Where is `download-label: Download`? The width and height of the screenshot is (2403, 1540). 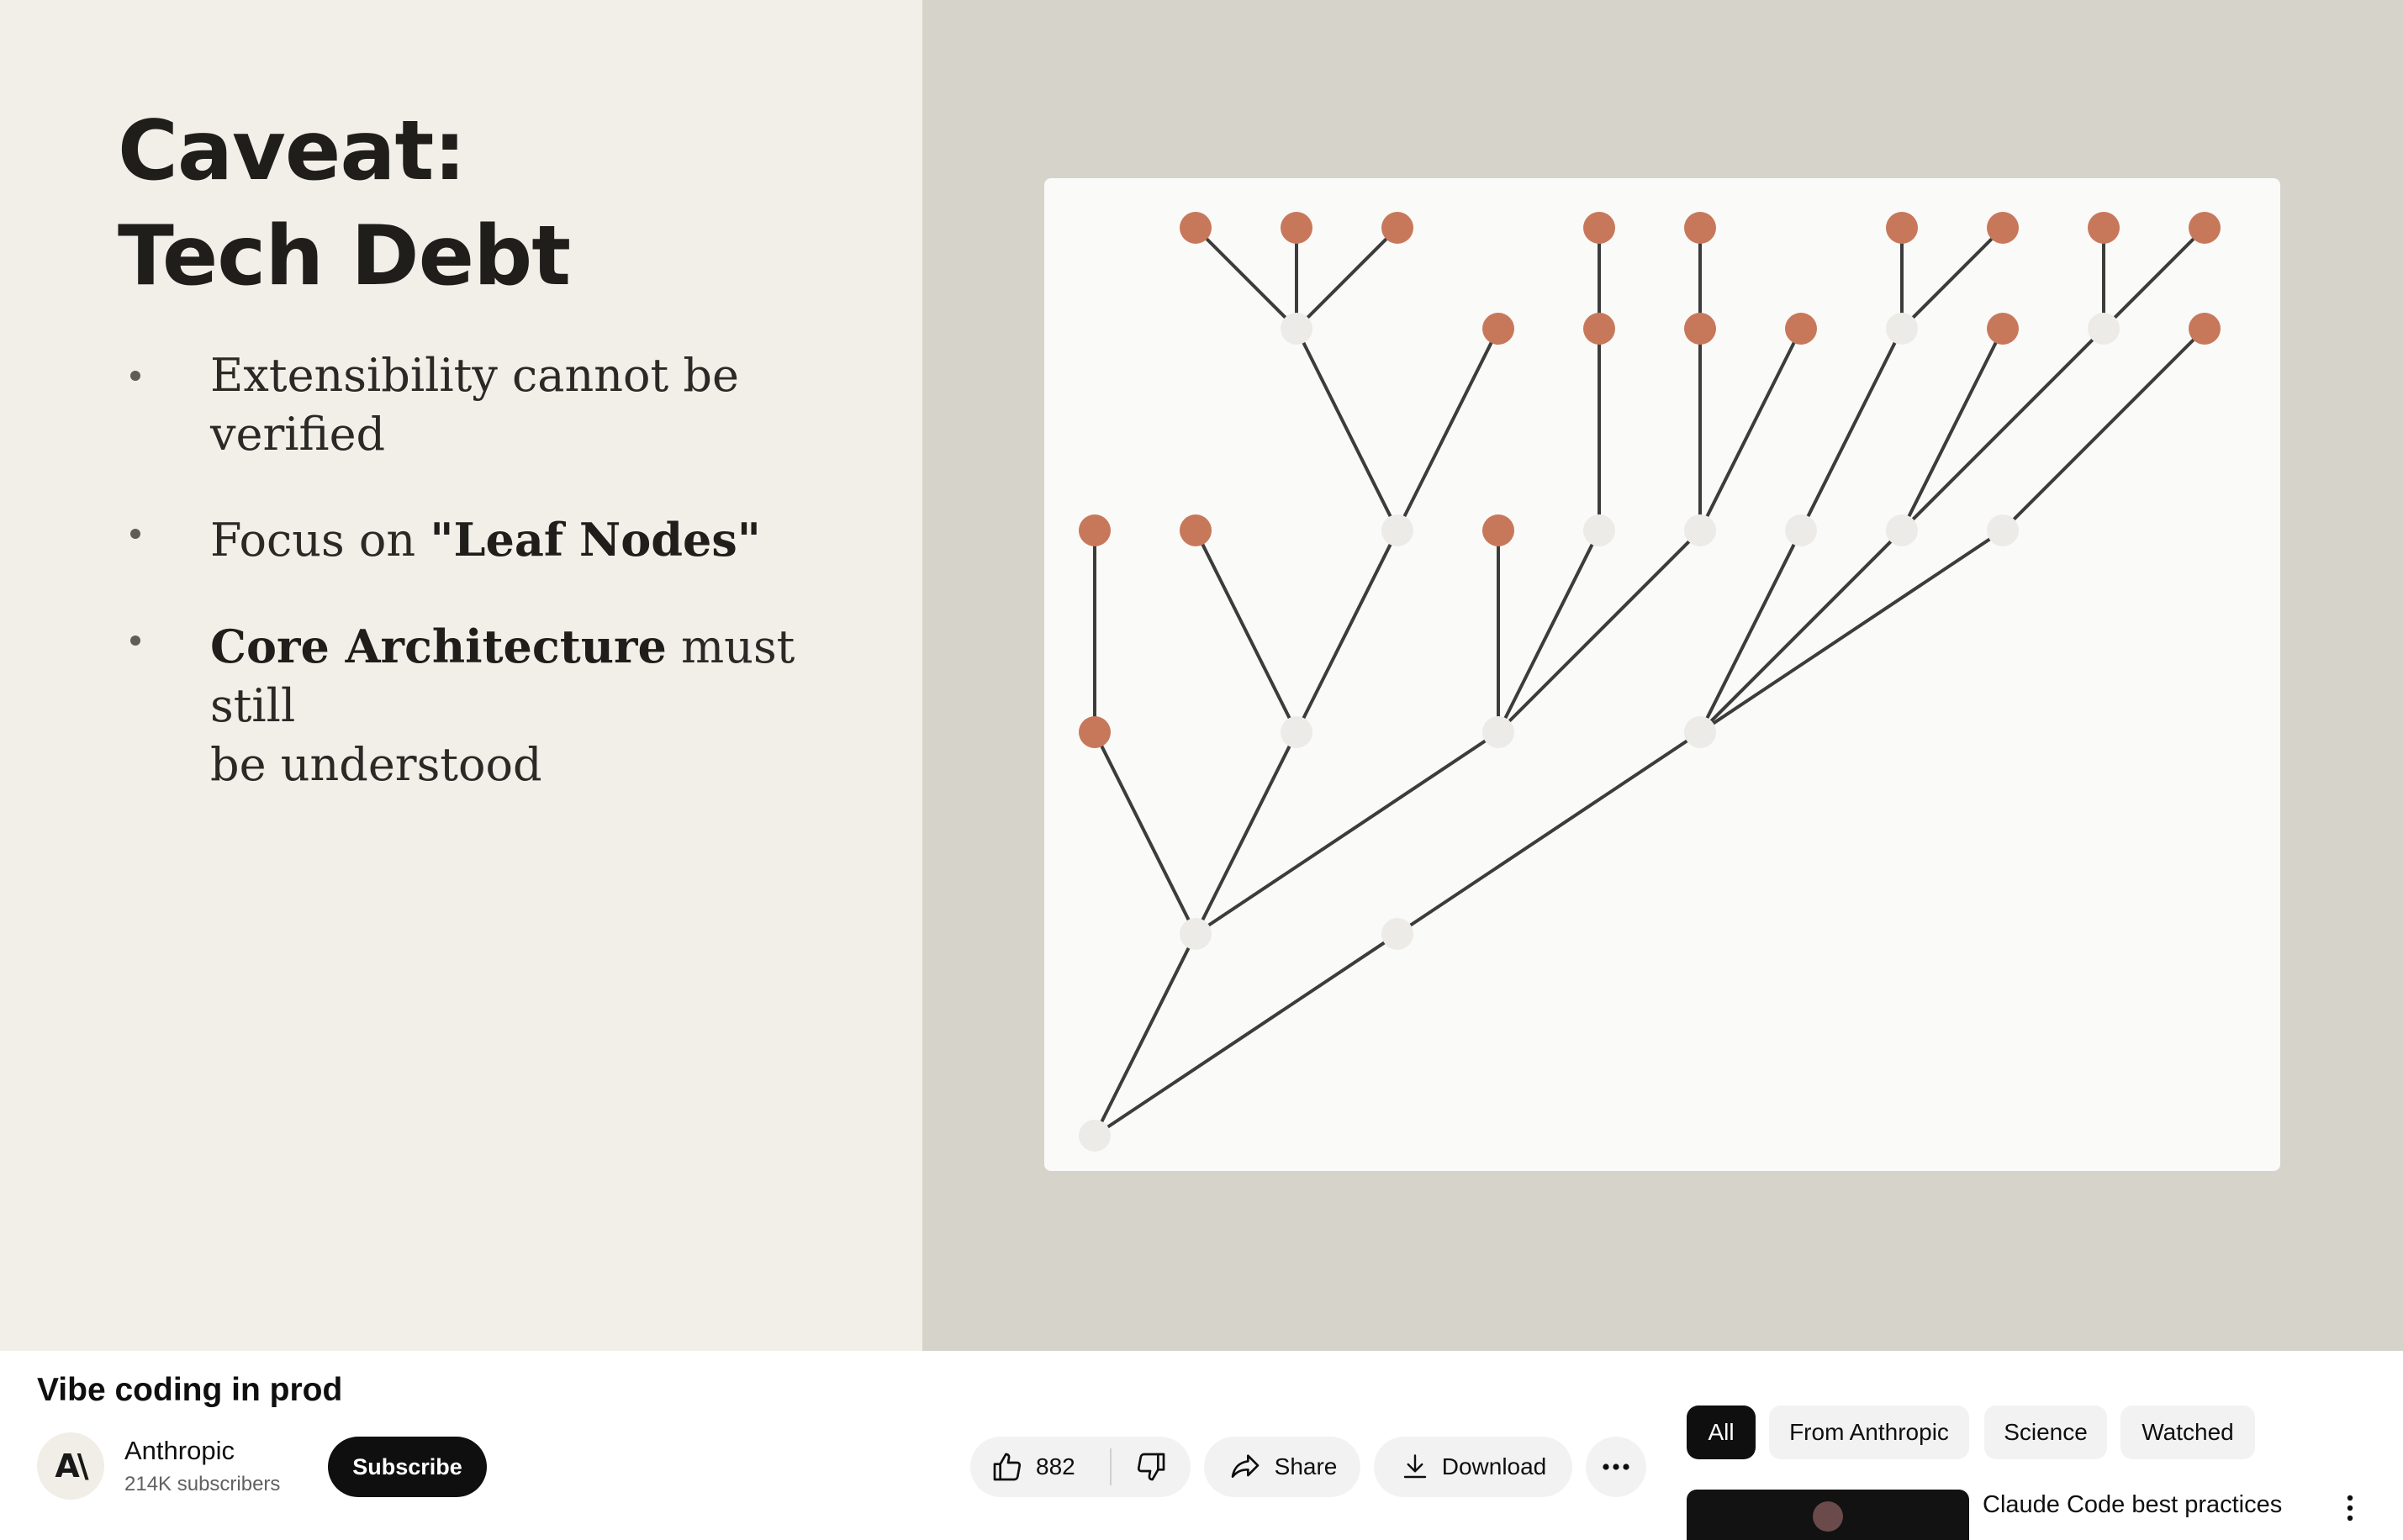
download-label: Download is located at coordinates (1494, 1466).